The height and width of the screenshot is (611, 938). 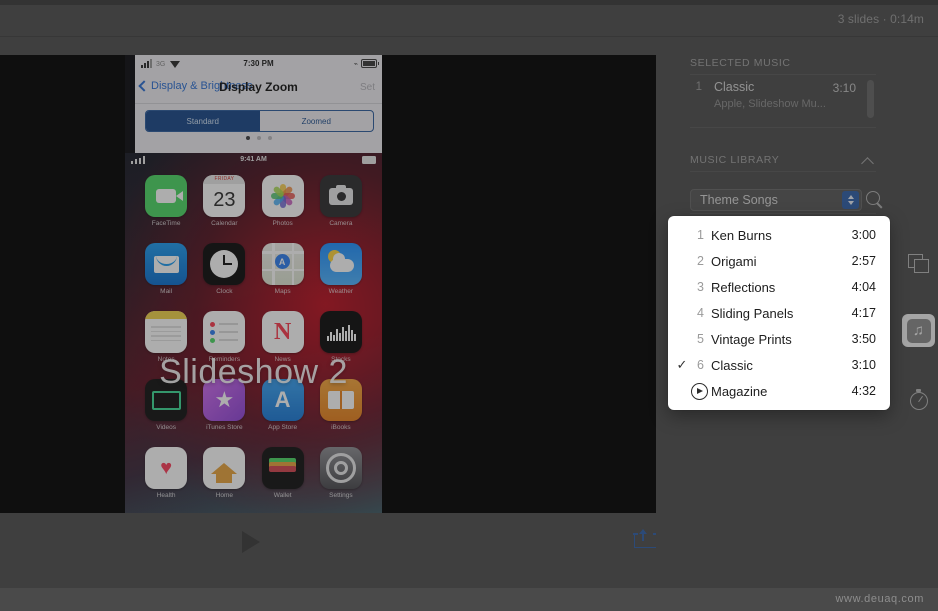 What do you see at coordinates (870, 99) in the screenshot?
I see `selected-music-scrollbar` at bounding box center [870, 99].